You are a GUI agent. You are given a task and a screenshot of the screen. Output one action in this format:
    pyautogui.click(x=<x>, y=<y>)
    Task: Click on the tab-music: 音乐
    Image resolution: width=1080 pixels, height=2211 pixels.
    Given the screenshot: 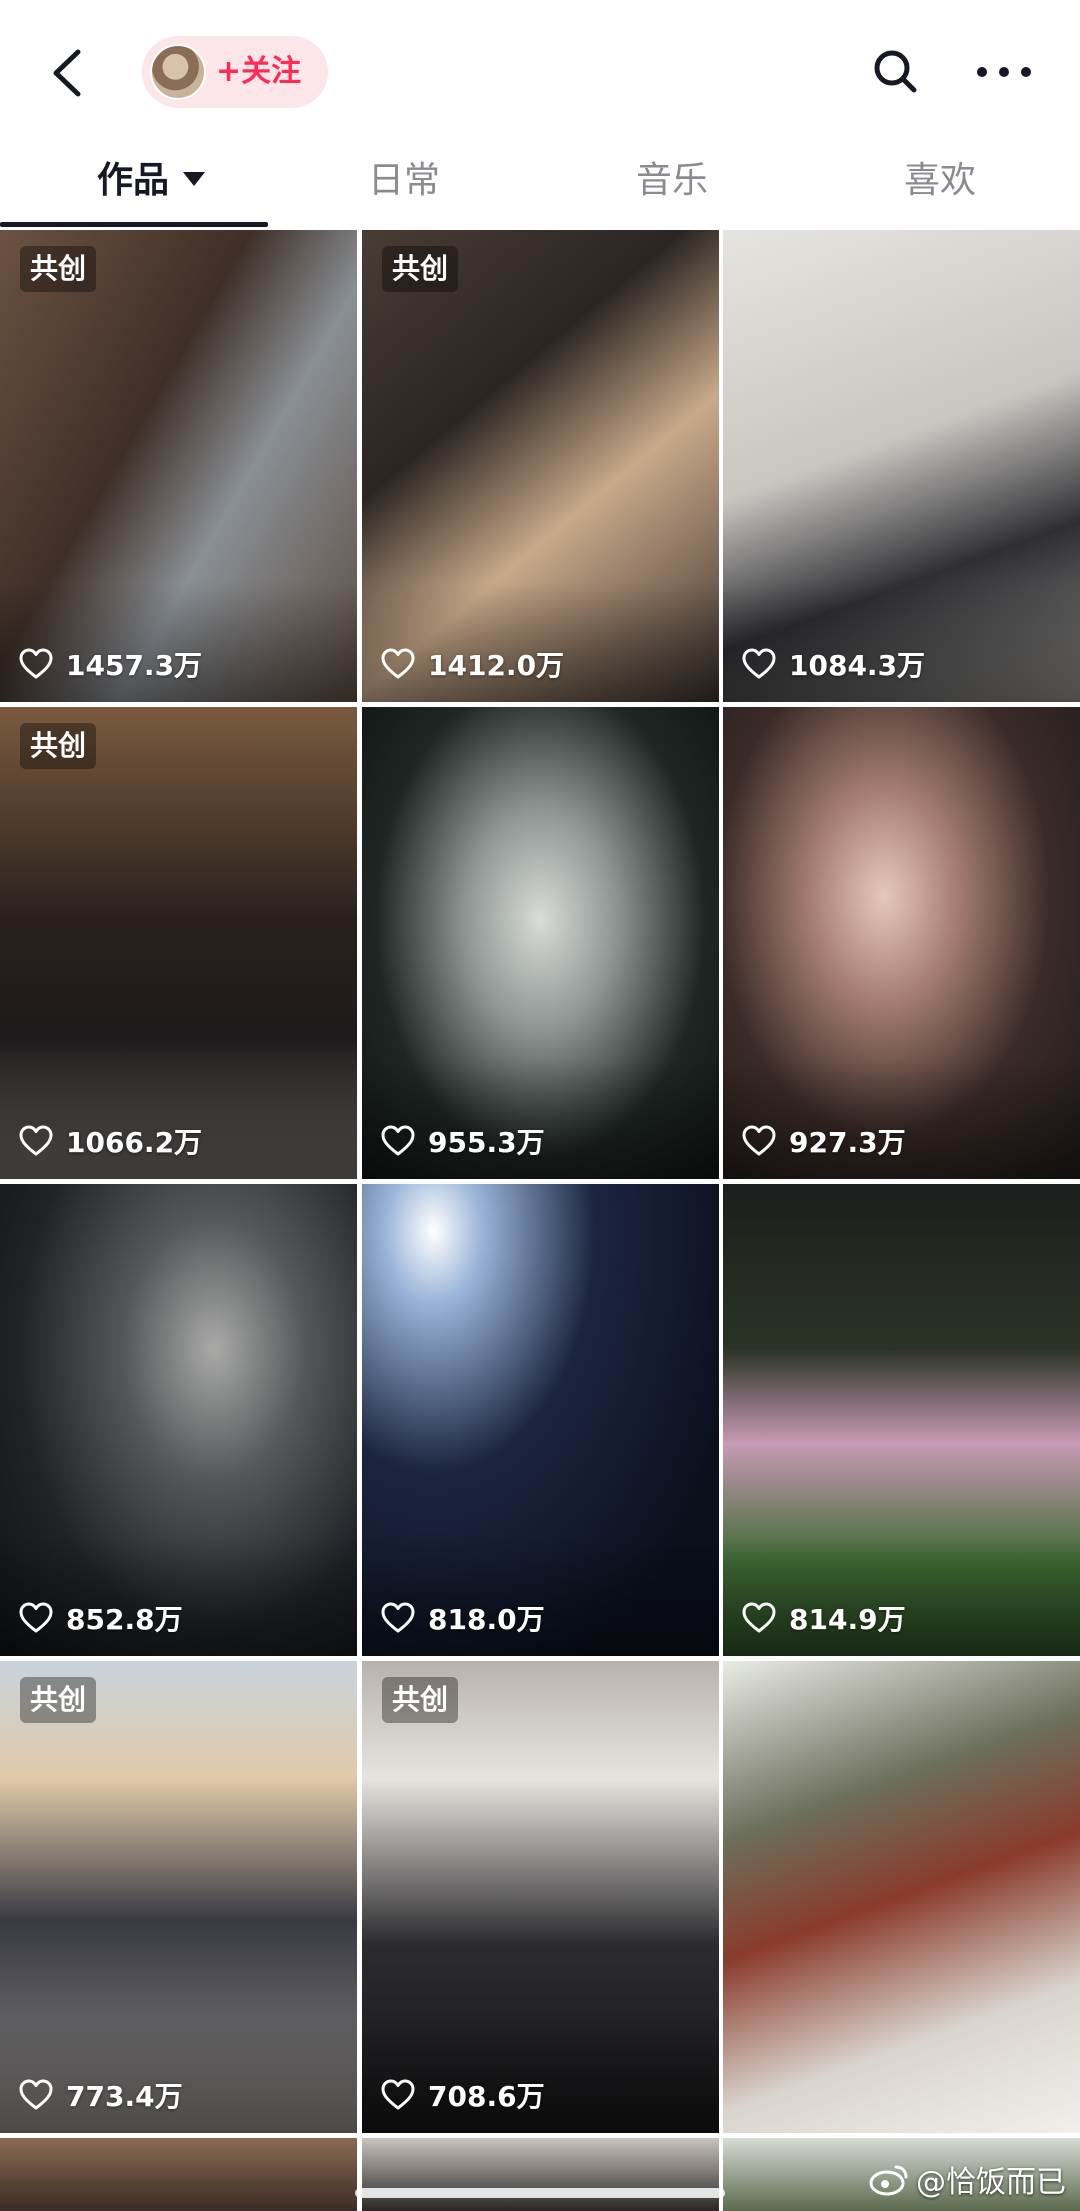 What is the action you would take?
    pyautogui.click(x=672, y=181)
    